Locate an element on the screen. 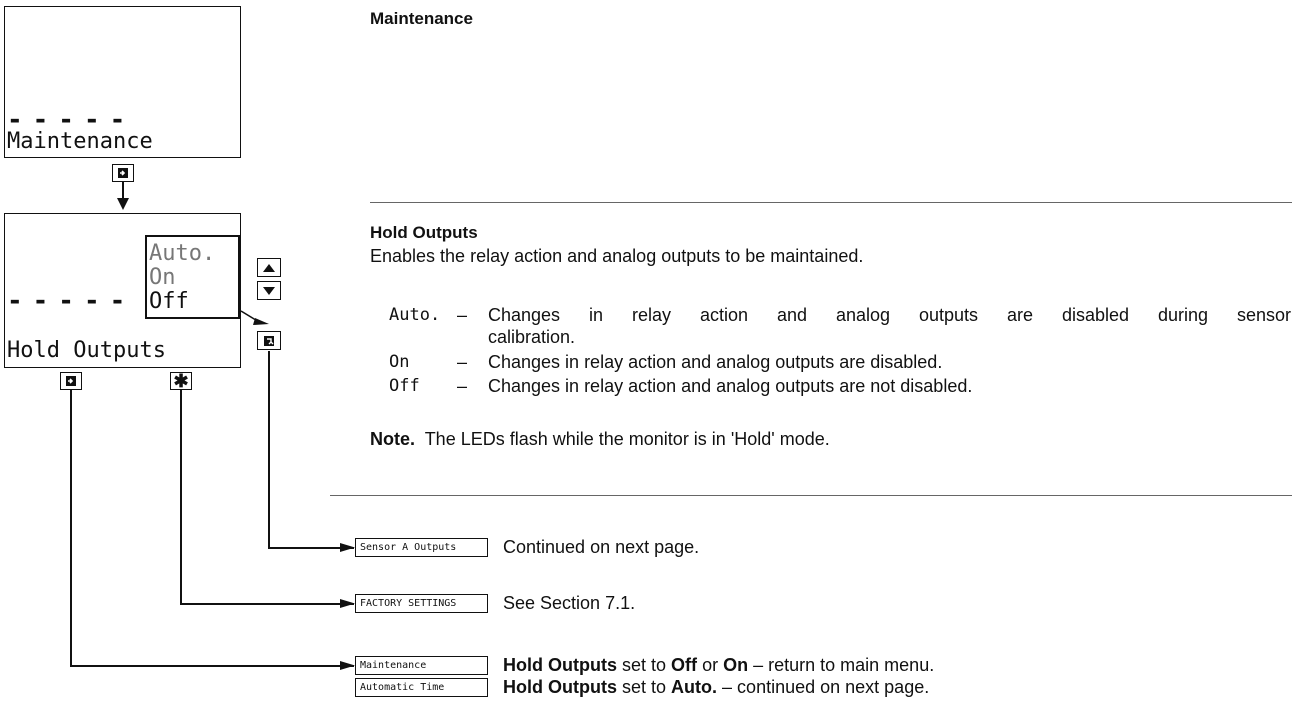 Image resolution: width=1303 pixels, height=707 pixels. arrow-down-icon is located at coordinates (123, 204).